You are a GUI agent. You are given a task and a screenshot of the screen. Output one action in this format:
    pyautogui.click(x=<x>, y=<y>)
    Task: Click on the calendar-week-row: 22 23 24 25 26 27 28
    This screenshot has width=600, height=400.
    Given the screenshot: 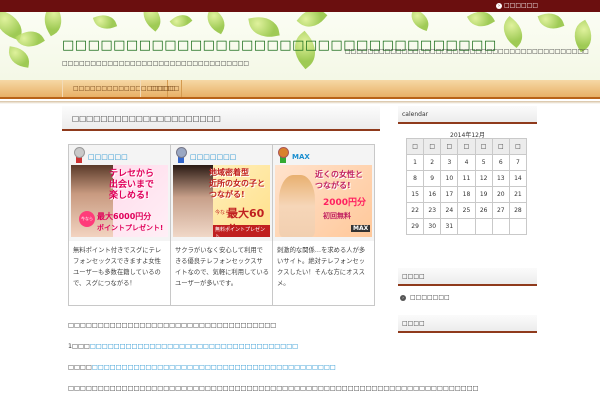 What is the action you would take?
    pyautogui.click(x=466, y=210)
    